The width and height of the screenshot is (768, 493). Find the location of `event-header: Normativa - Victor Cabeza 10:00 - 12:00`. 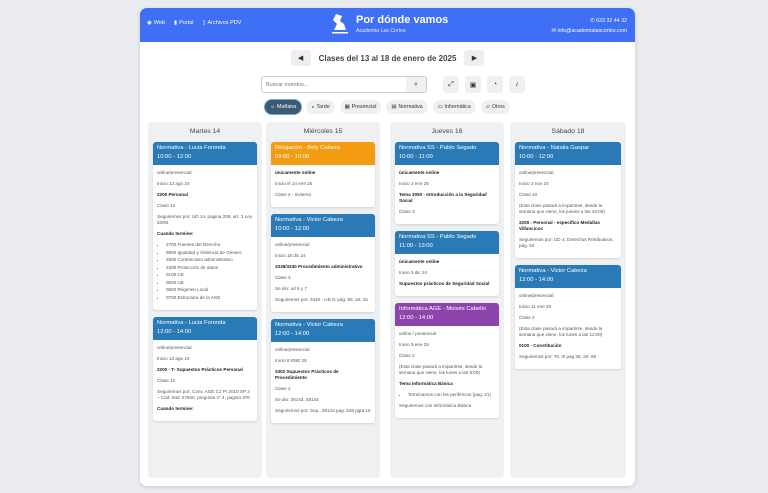

event-header: Normativa - Victor Cabeza 10:00 - 12:00 is located at coordinates (323, 225).